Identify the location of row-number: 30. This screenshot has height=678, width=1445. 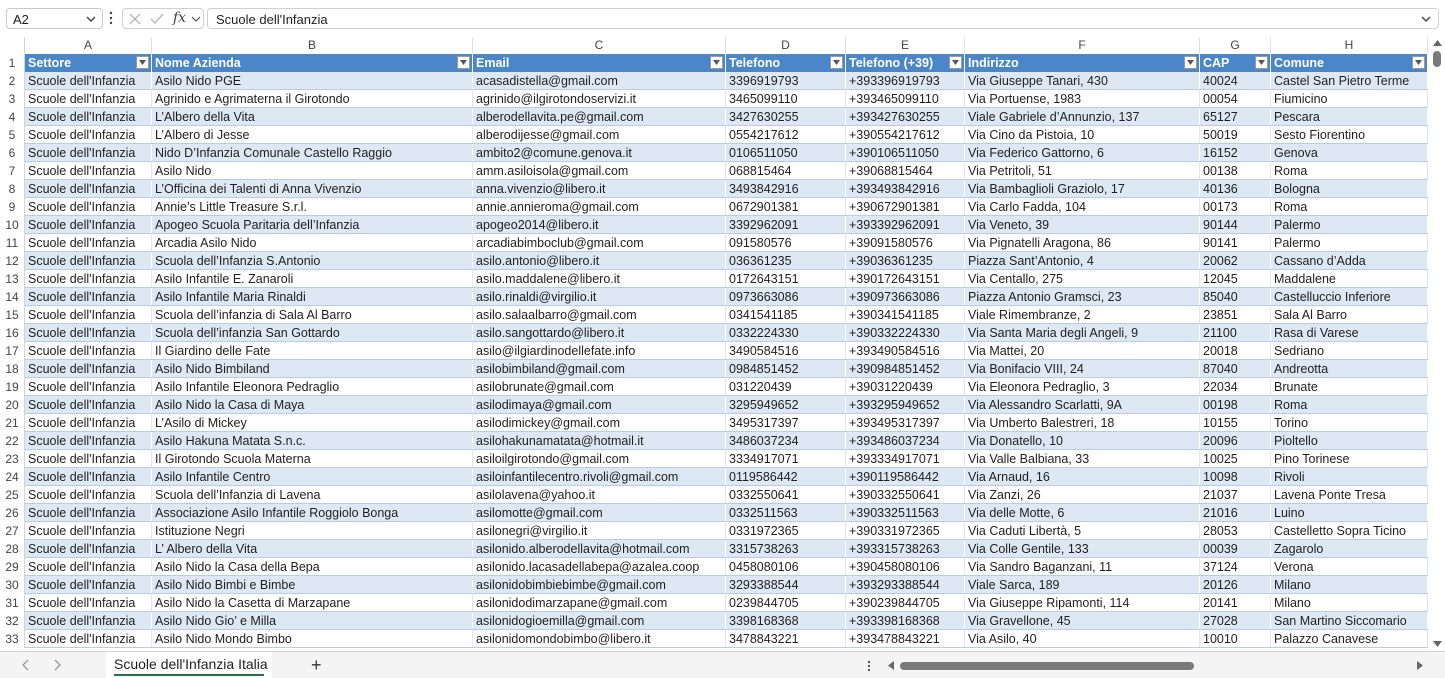
(12, 585).